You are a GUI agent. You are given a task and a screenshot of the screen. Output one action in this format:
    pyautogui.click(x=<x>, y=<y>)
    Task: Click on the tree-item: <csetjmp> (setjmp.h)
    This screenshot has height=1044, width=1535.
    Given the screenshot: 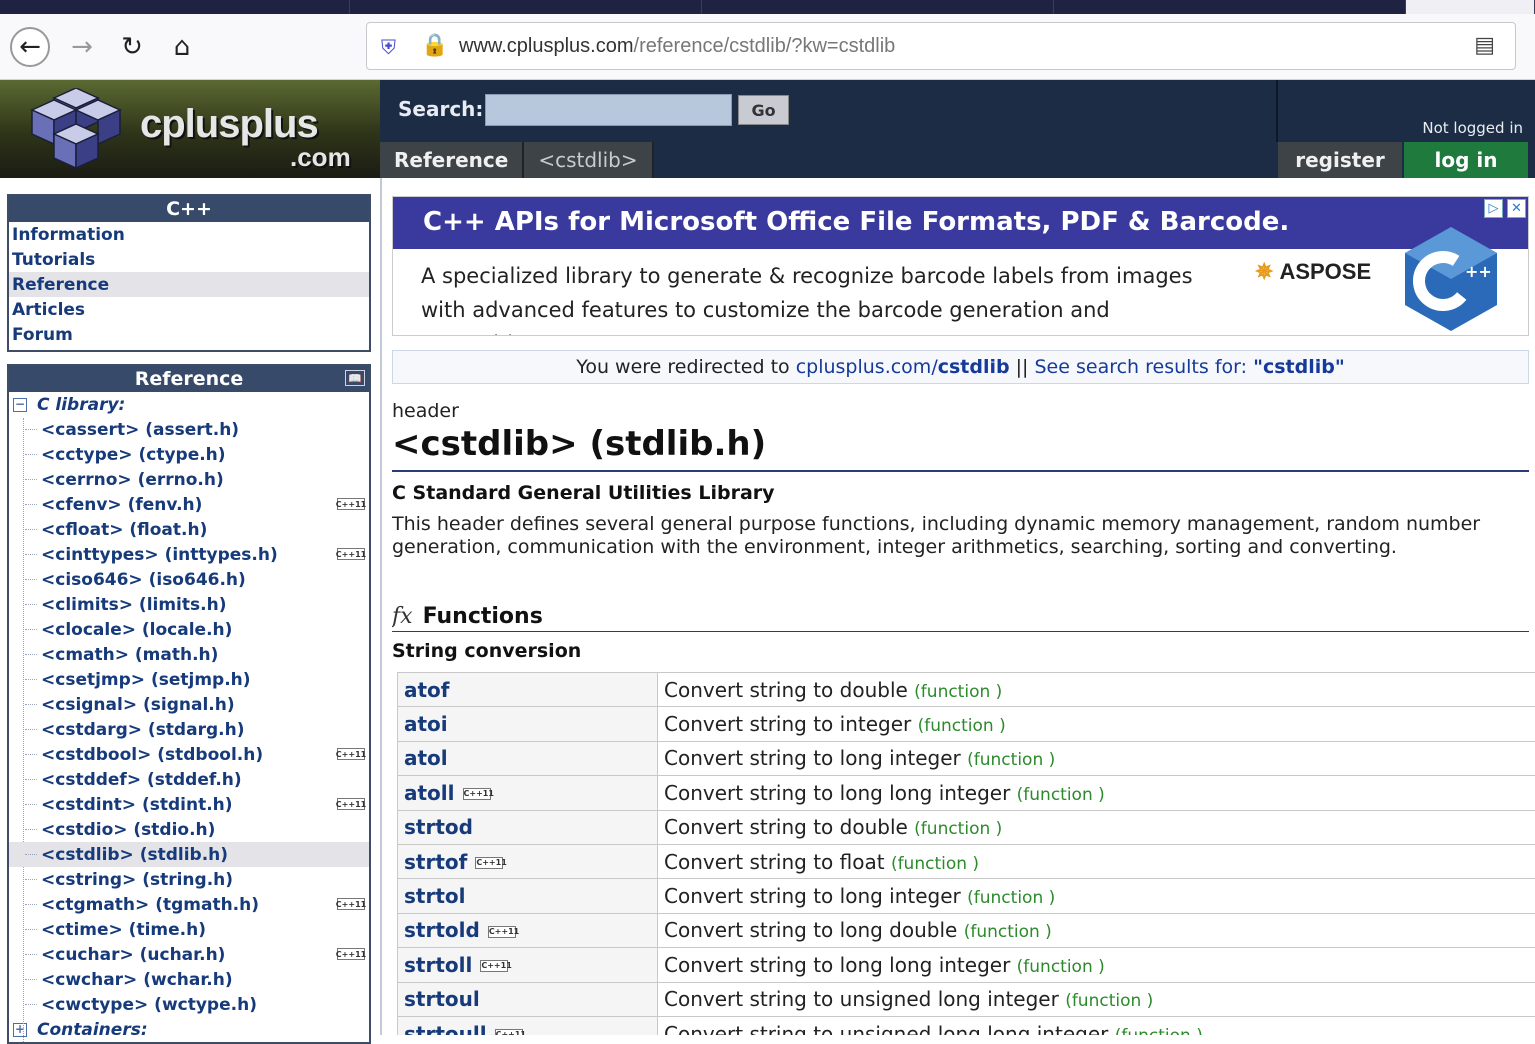 What is the action you would take?
    pyautogui.click(x=189, y=679)
    